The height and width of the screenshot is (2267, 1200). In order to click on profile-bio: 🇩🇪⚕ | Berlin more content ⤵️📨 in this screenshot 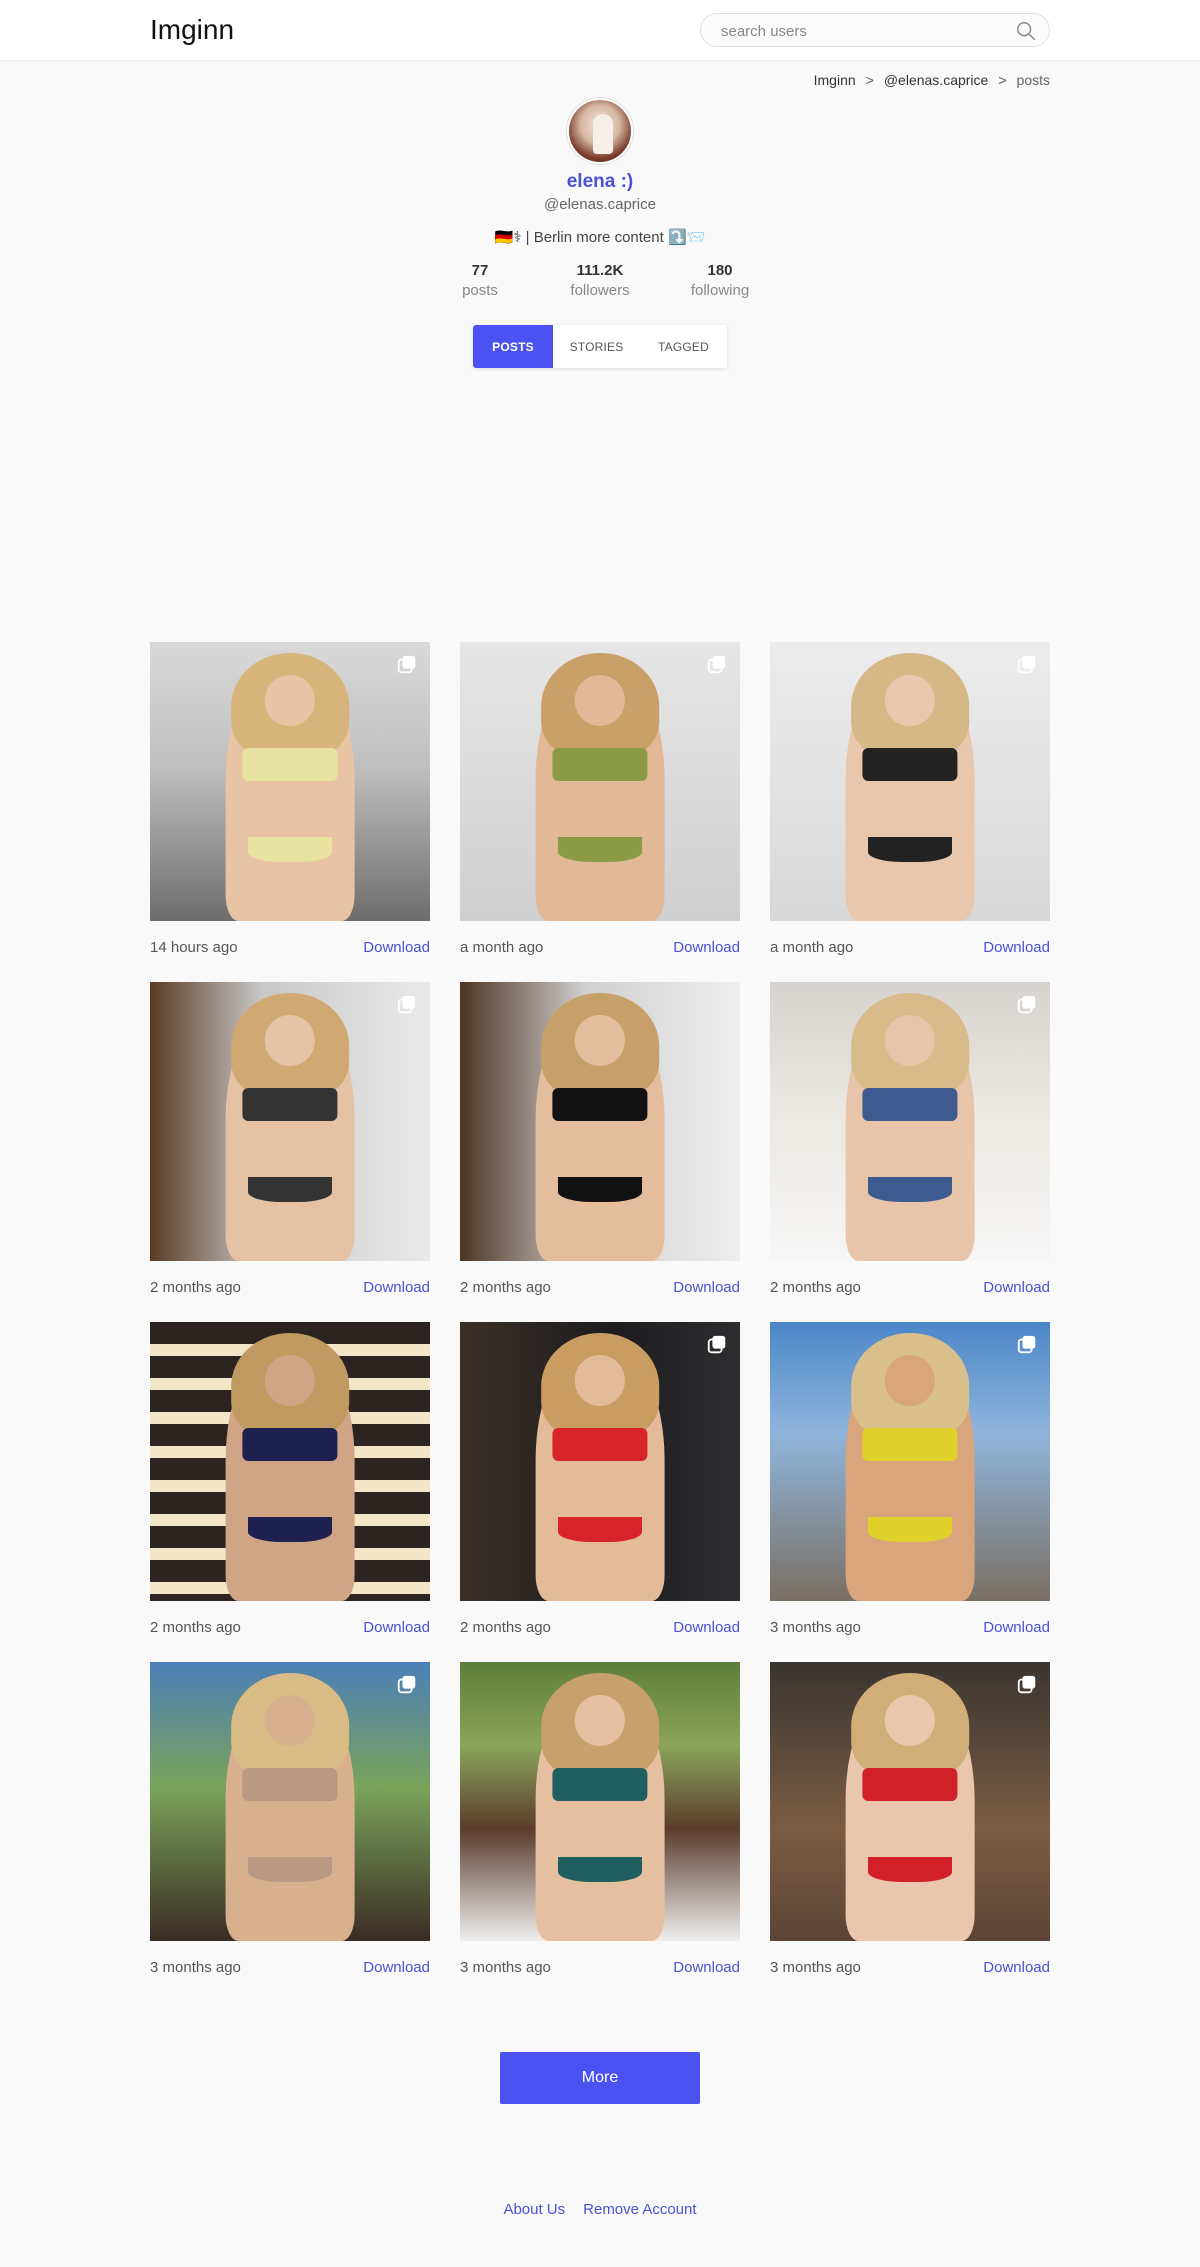, I will do `click(600, 237)`.